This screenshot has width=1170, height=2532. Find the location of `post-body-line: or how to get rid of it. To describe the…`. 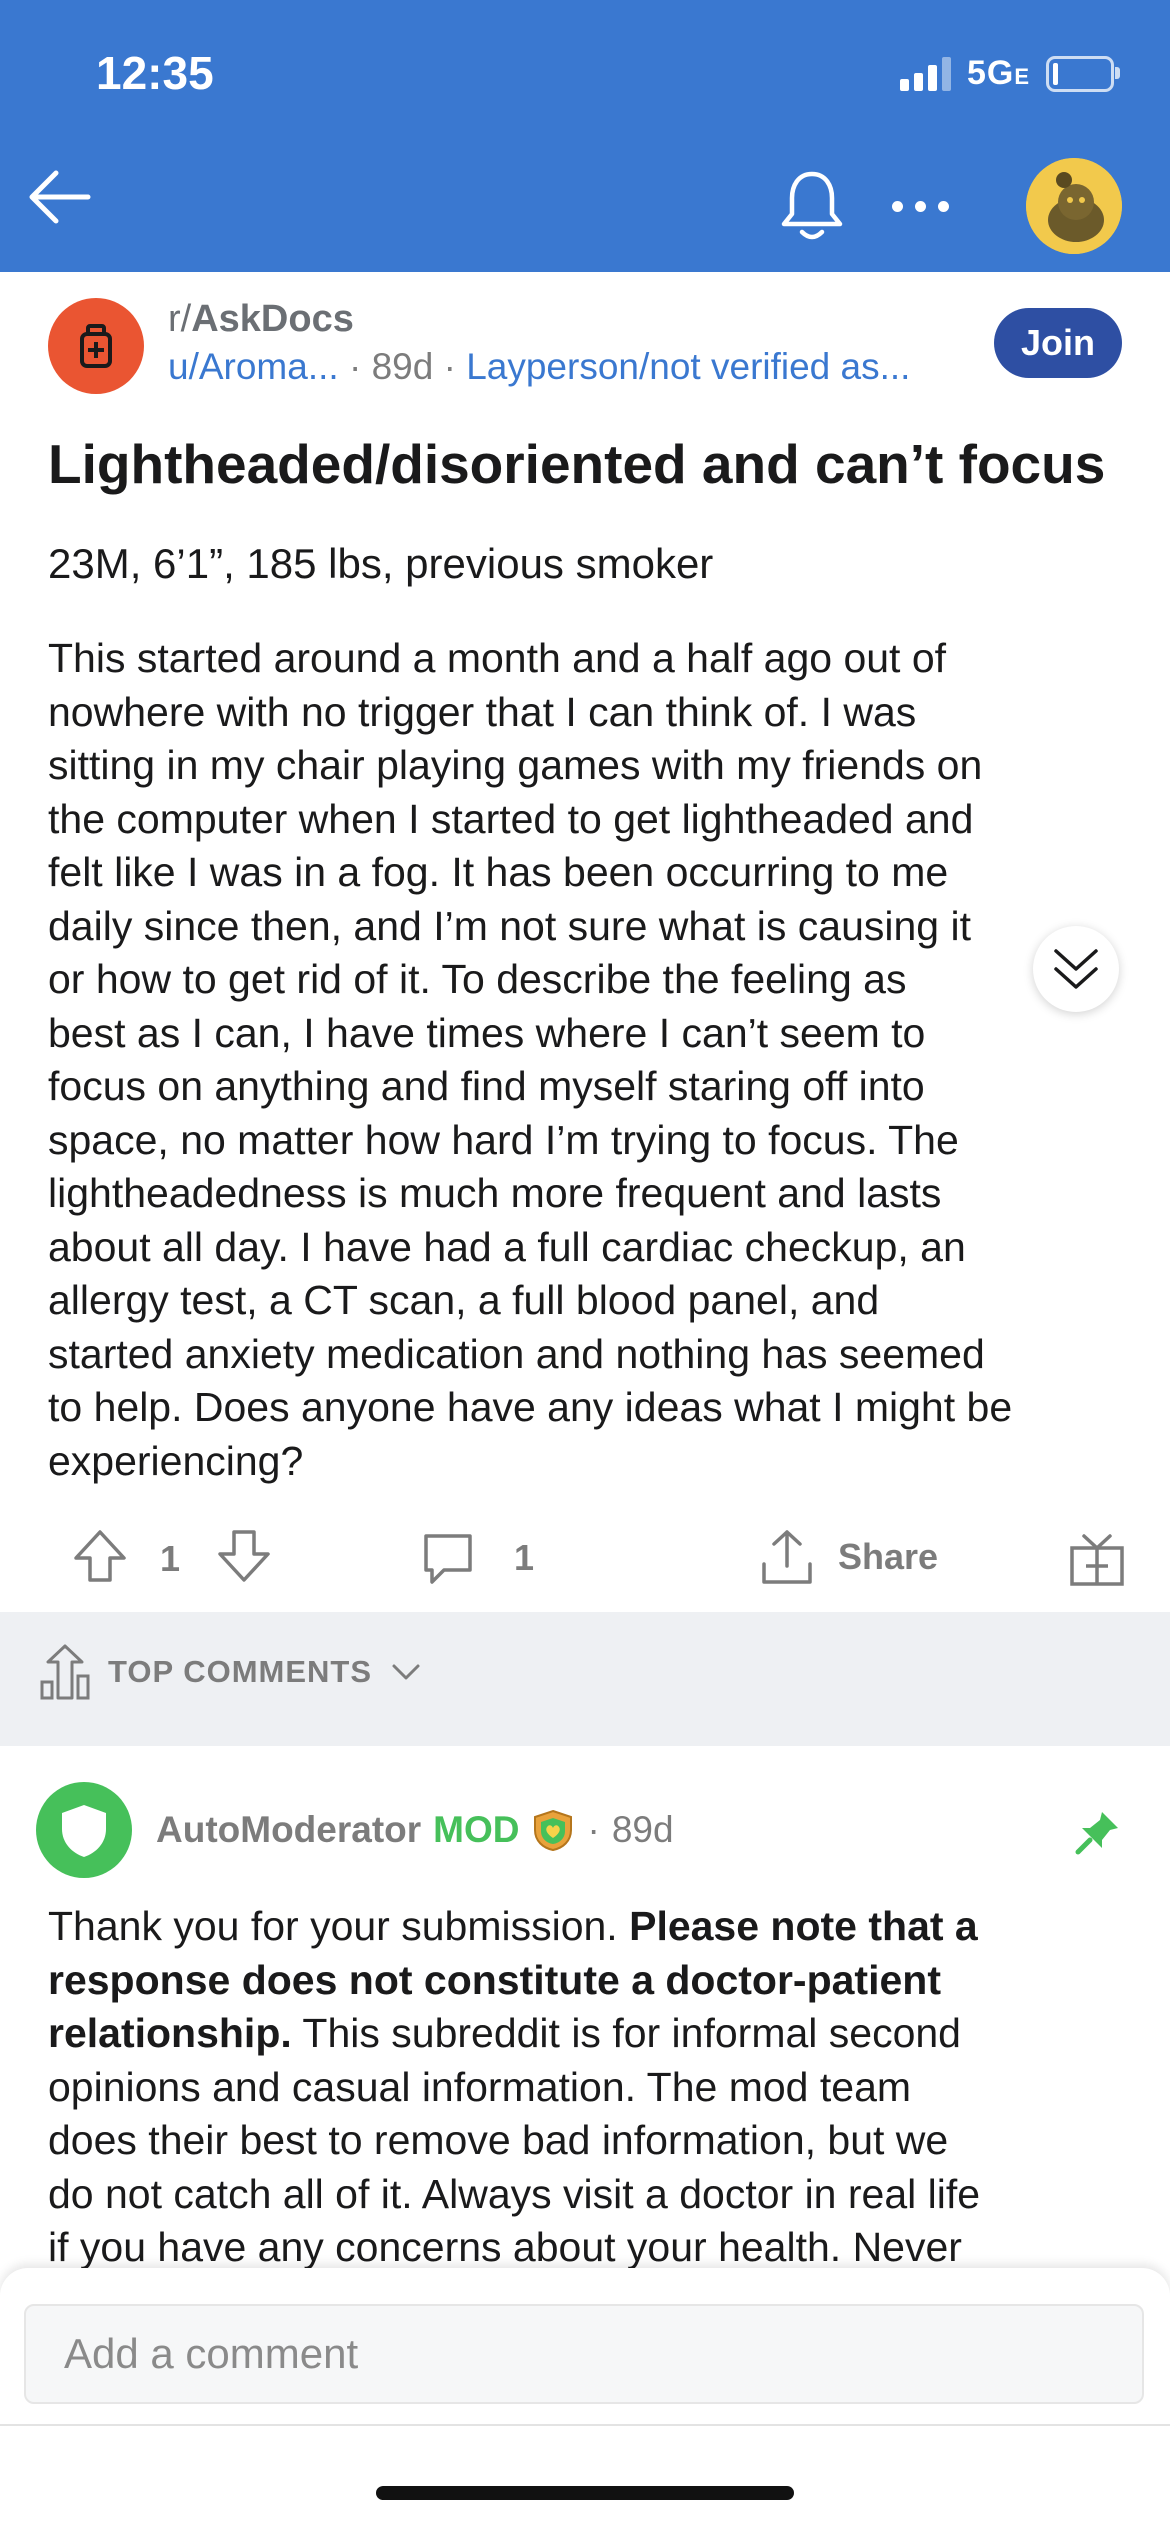

post-body-line: or how to get rid of it. To describe the… is located at coordinates (477, 979).